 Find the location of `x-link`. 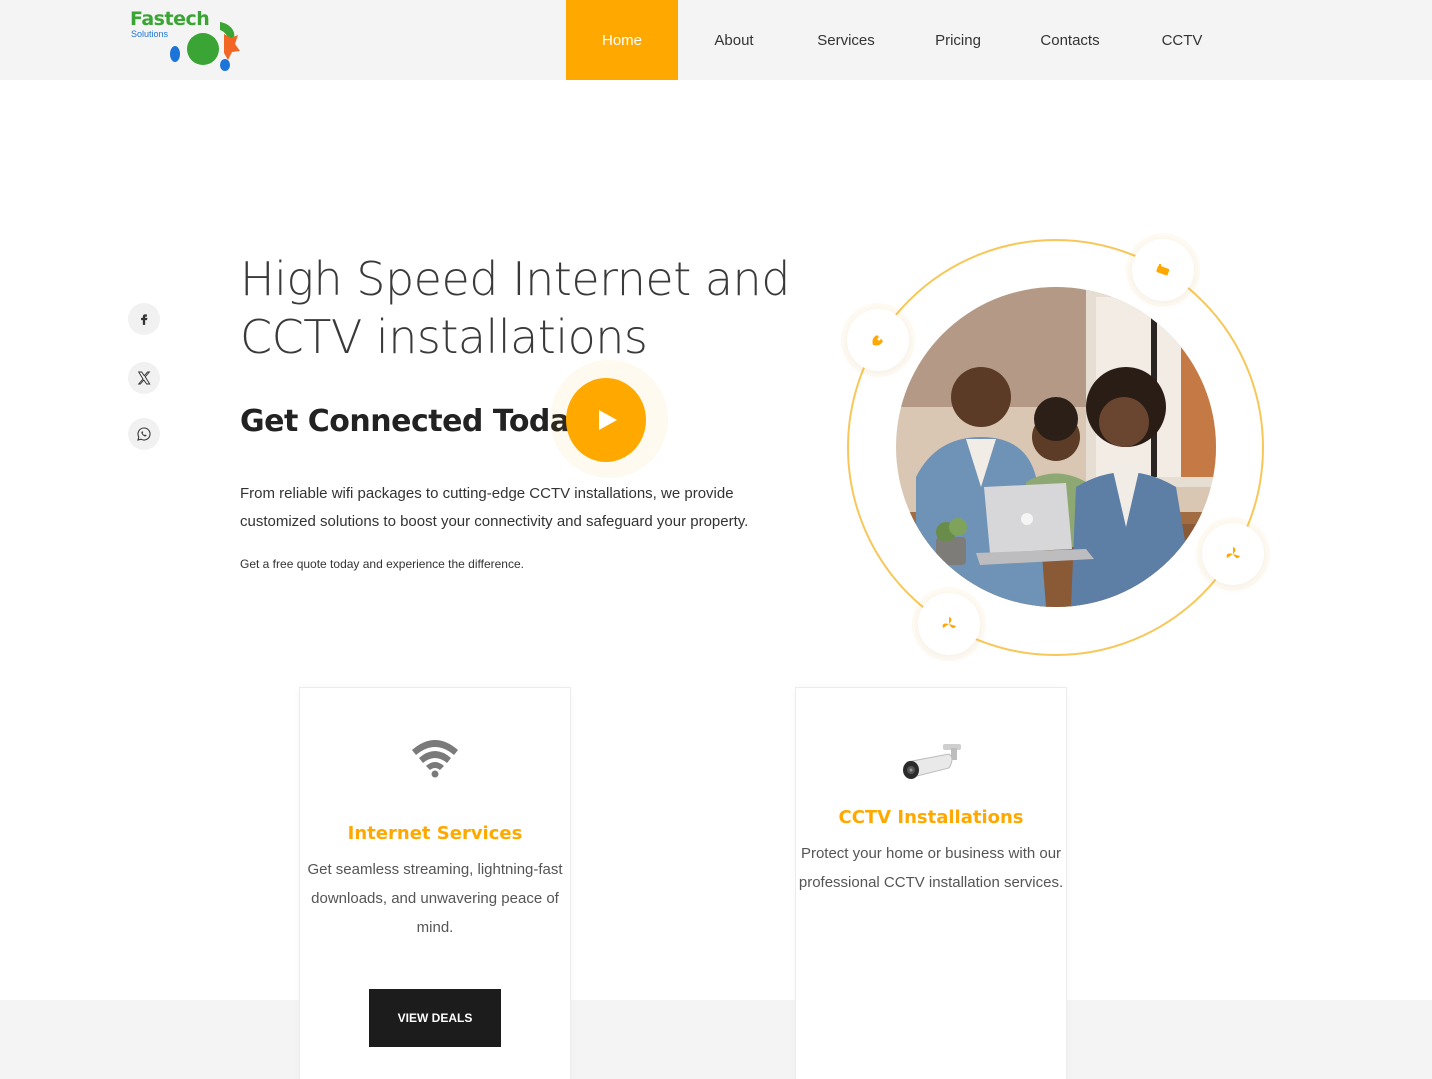

x-link is located at coordinates (144, 378).